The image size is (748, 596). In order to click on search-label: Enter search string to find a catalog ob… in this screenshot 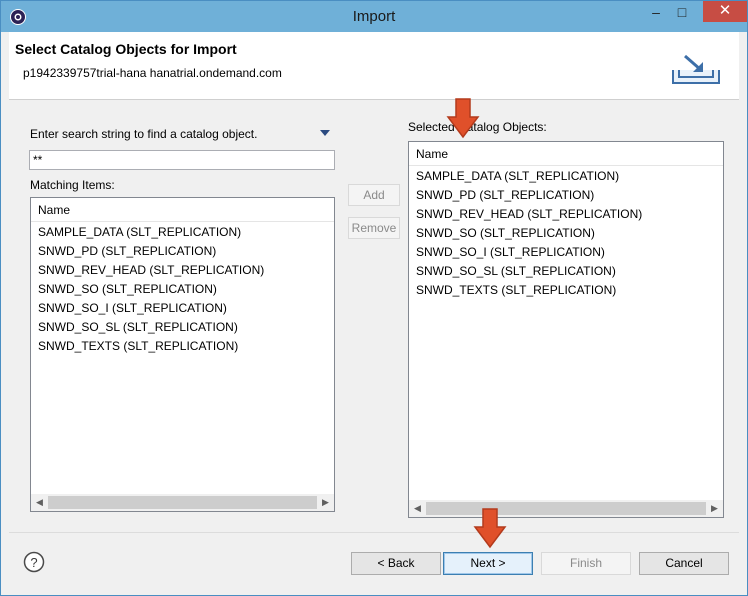, I will do `click(144, 134)`.